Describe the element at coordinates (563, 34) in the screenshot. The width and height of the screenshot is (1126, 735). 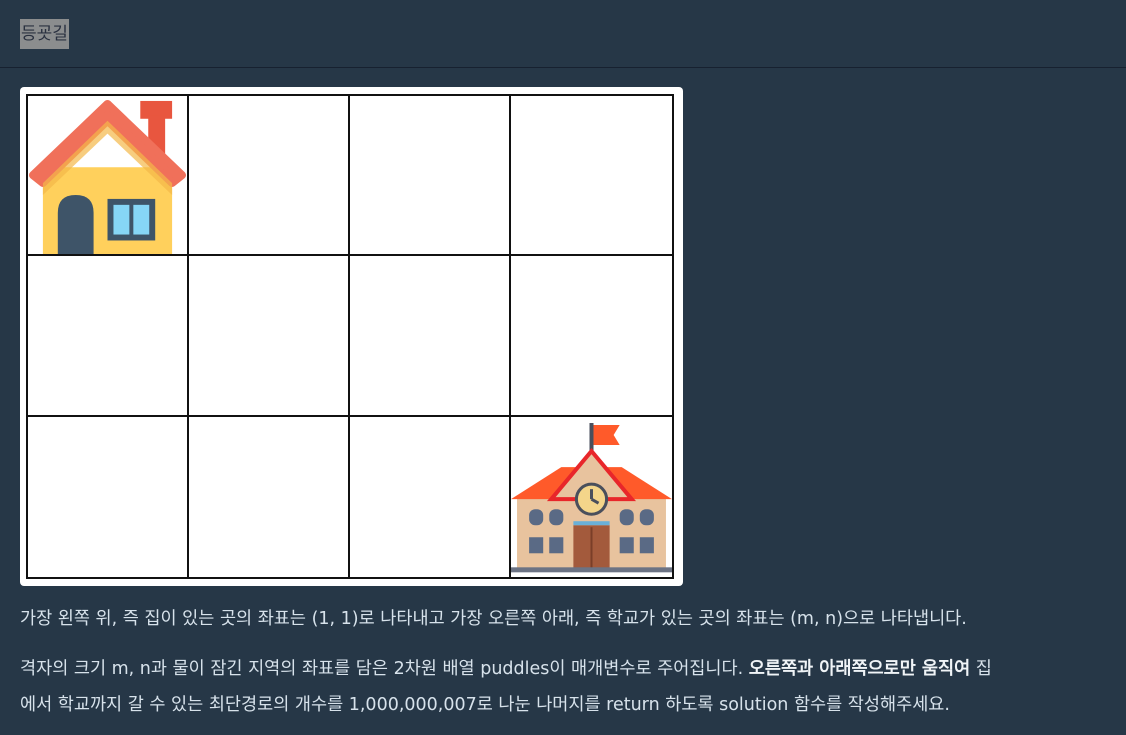
I see `header-bar: 등굣길` at that location.